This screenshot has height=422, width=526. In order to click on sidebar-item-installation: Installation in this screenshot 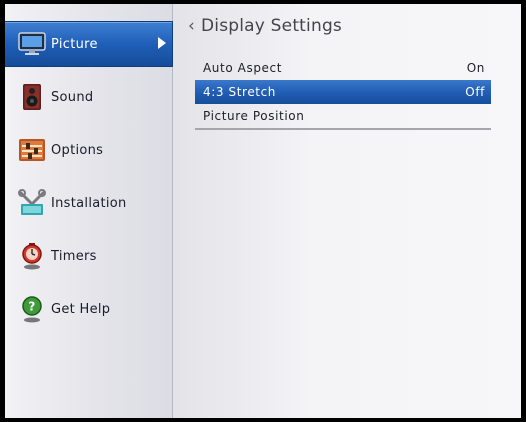, I will do `click(88, 203)`.